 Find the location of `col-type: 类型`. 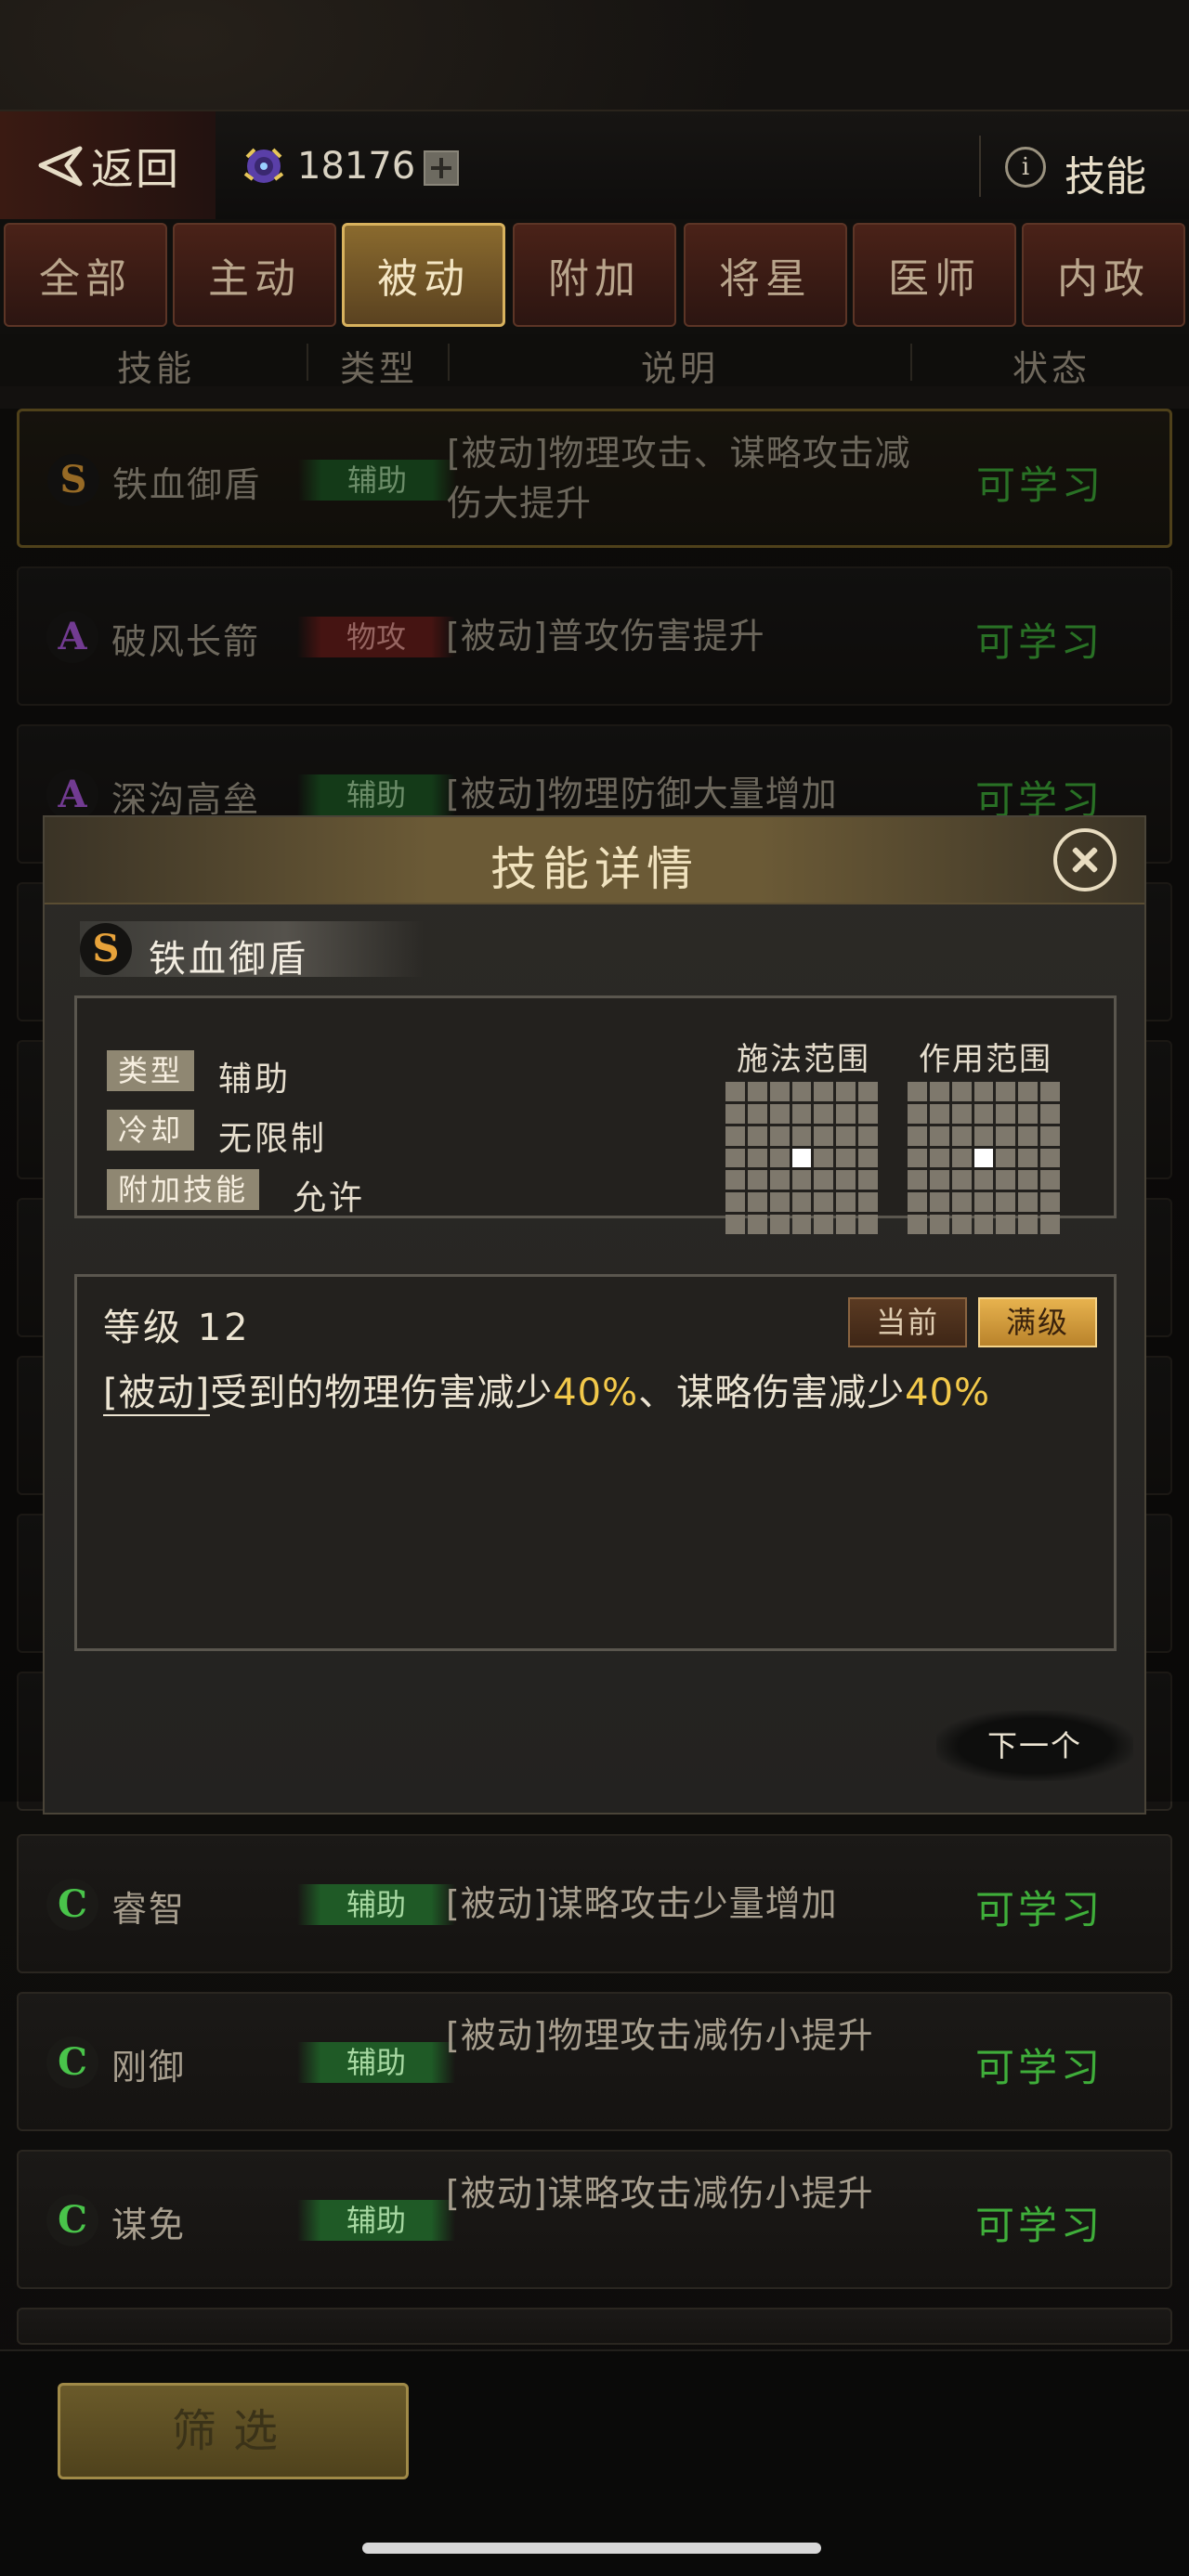

col-type: 类型 is located at coordinates (380, 369).